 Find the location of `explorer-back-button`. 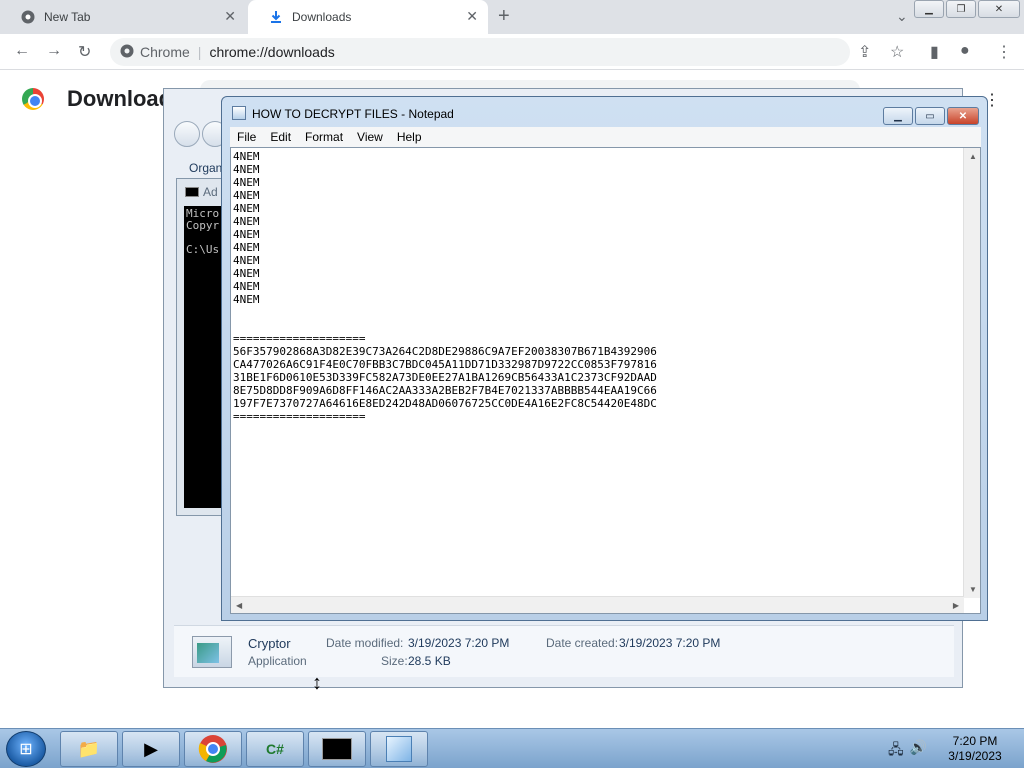

explorer-back-button is located at coordinates (187, 134).